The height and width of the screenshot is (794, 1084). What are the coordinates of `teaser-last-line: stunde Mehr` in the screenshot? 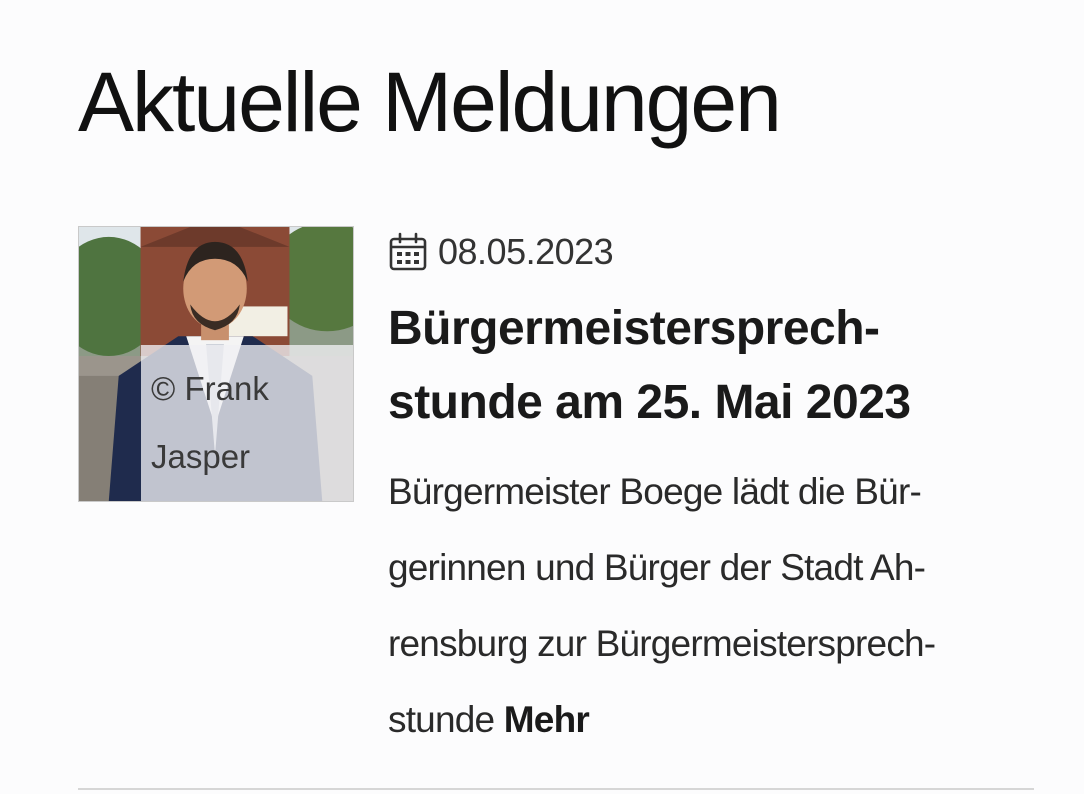 It's located at (713, 720).